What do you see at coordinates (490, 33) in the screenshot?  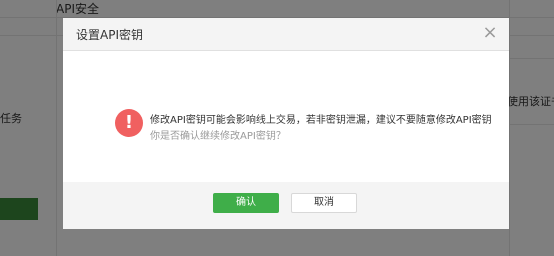 I see `close-icon: ×` at bounding box center [490, 33].